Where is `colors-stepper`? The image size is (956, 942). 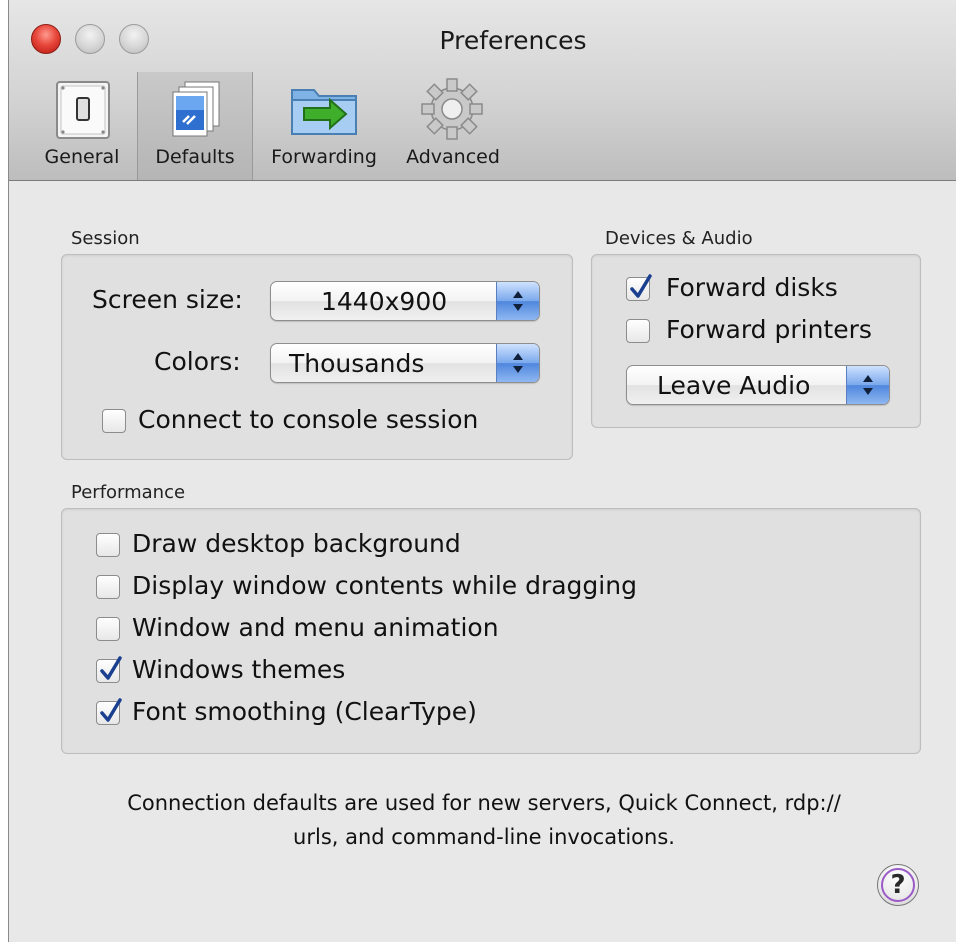
colors-stepper is located at coordinates (517, 363).